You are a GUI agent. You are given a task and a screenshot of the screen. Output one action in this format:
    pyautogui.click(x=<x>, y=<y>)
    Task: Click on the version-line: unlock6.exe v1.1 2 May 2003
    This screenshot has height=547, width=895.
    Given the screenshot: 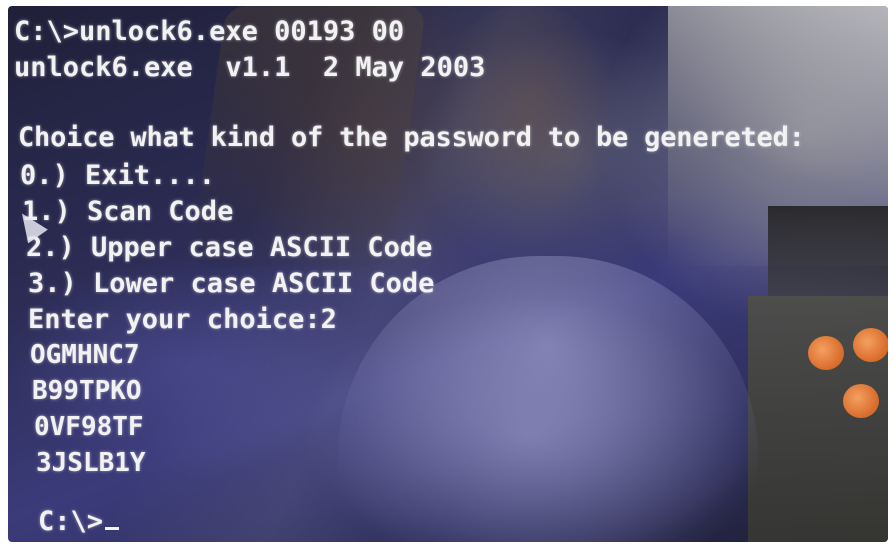 What is the action you would take?
    pyautogui.click(x=250, y=67)
    